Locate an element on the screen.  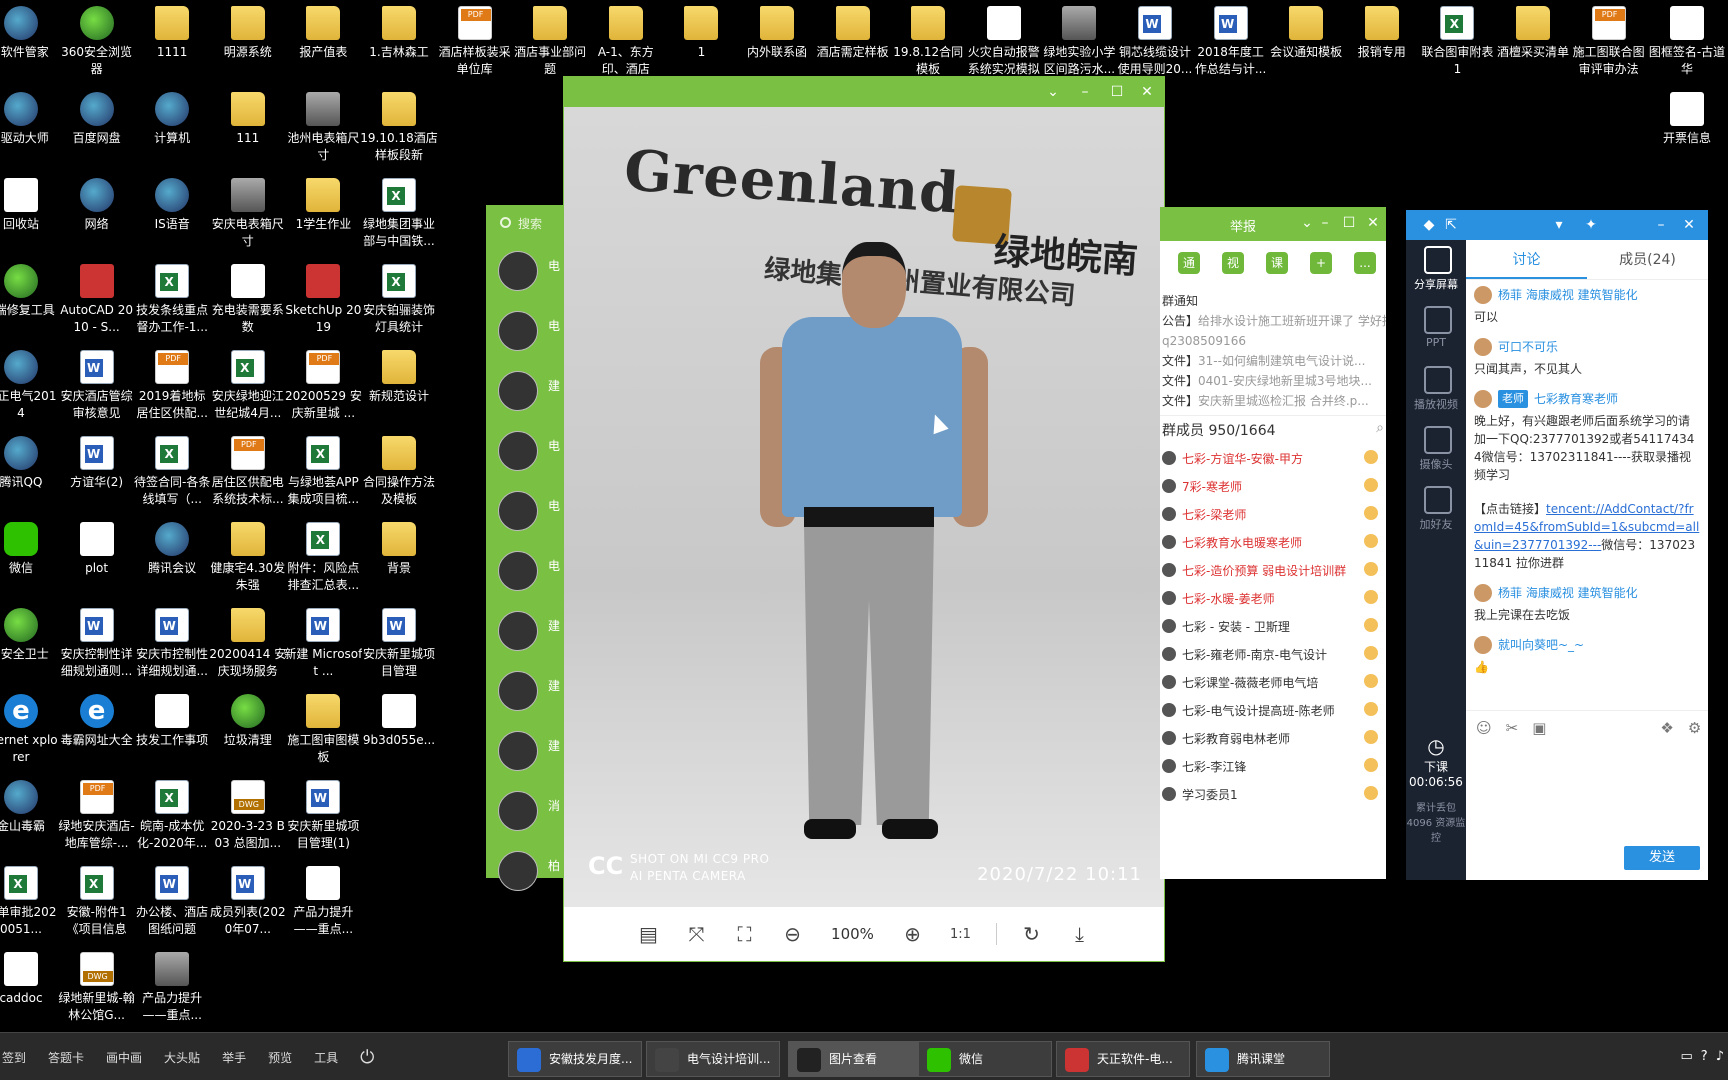
image-icon: ▣ is located at coordinates (1539, 728).